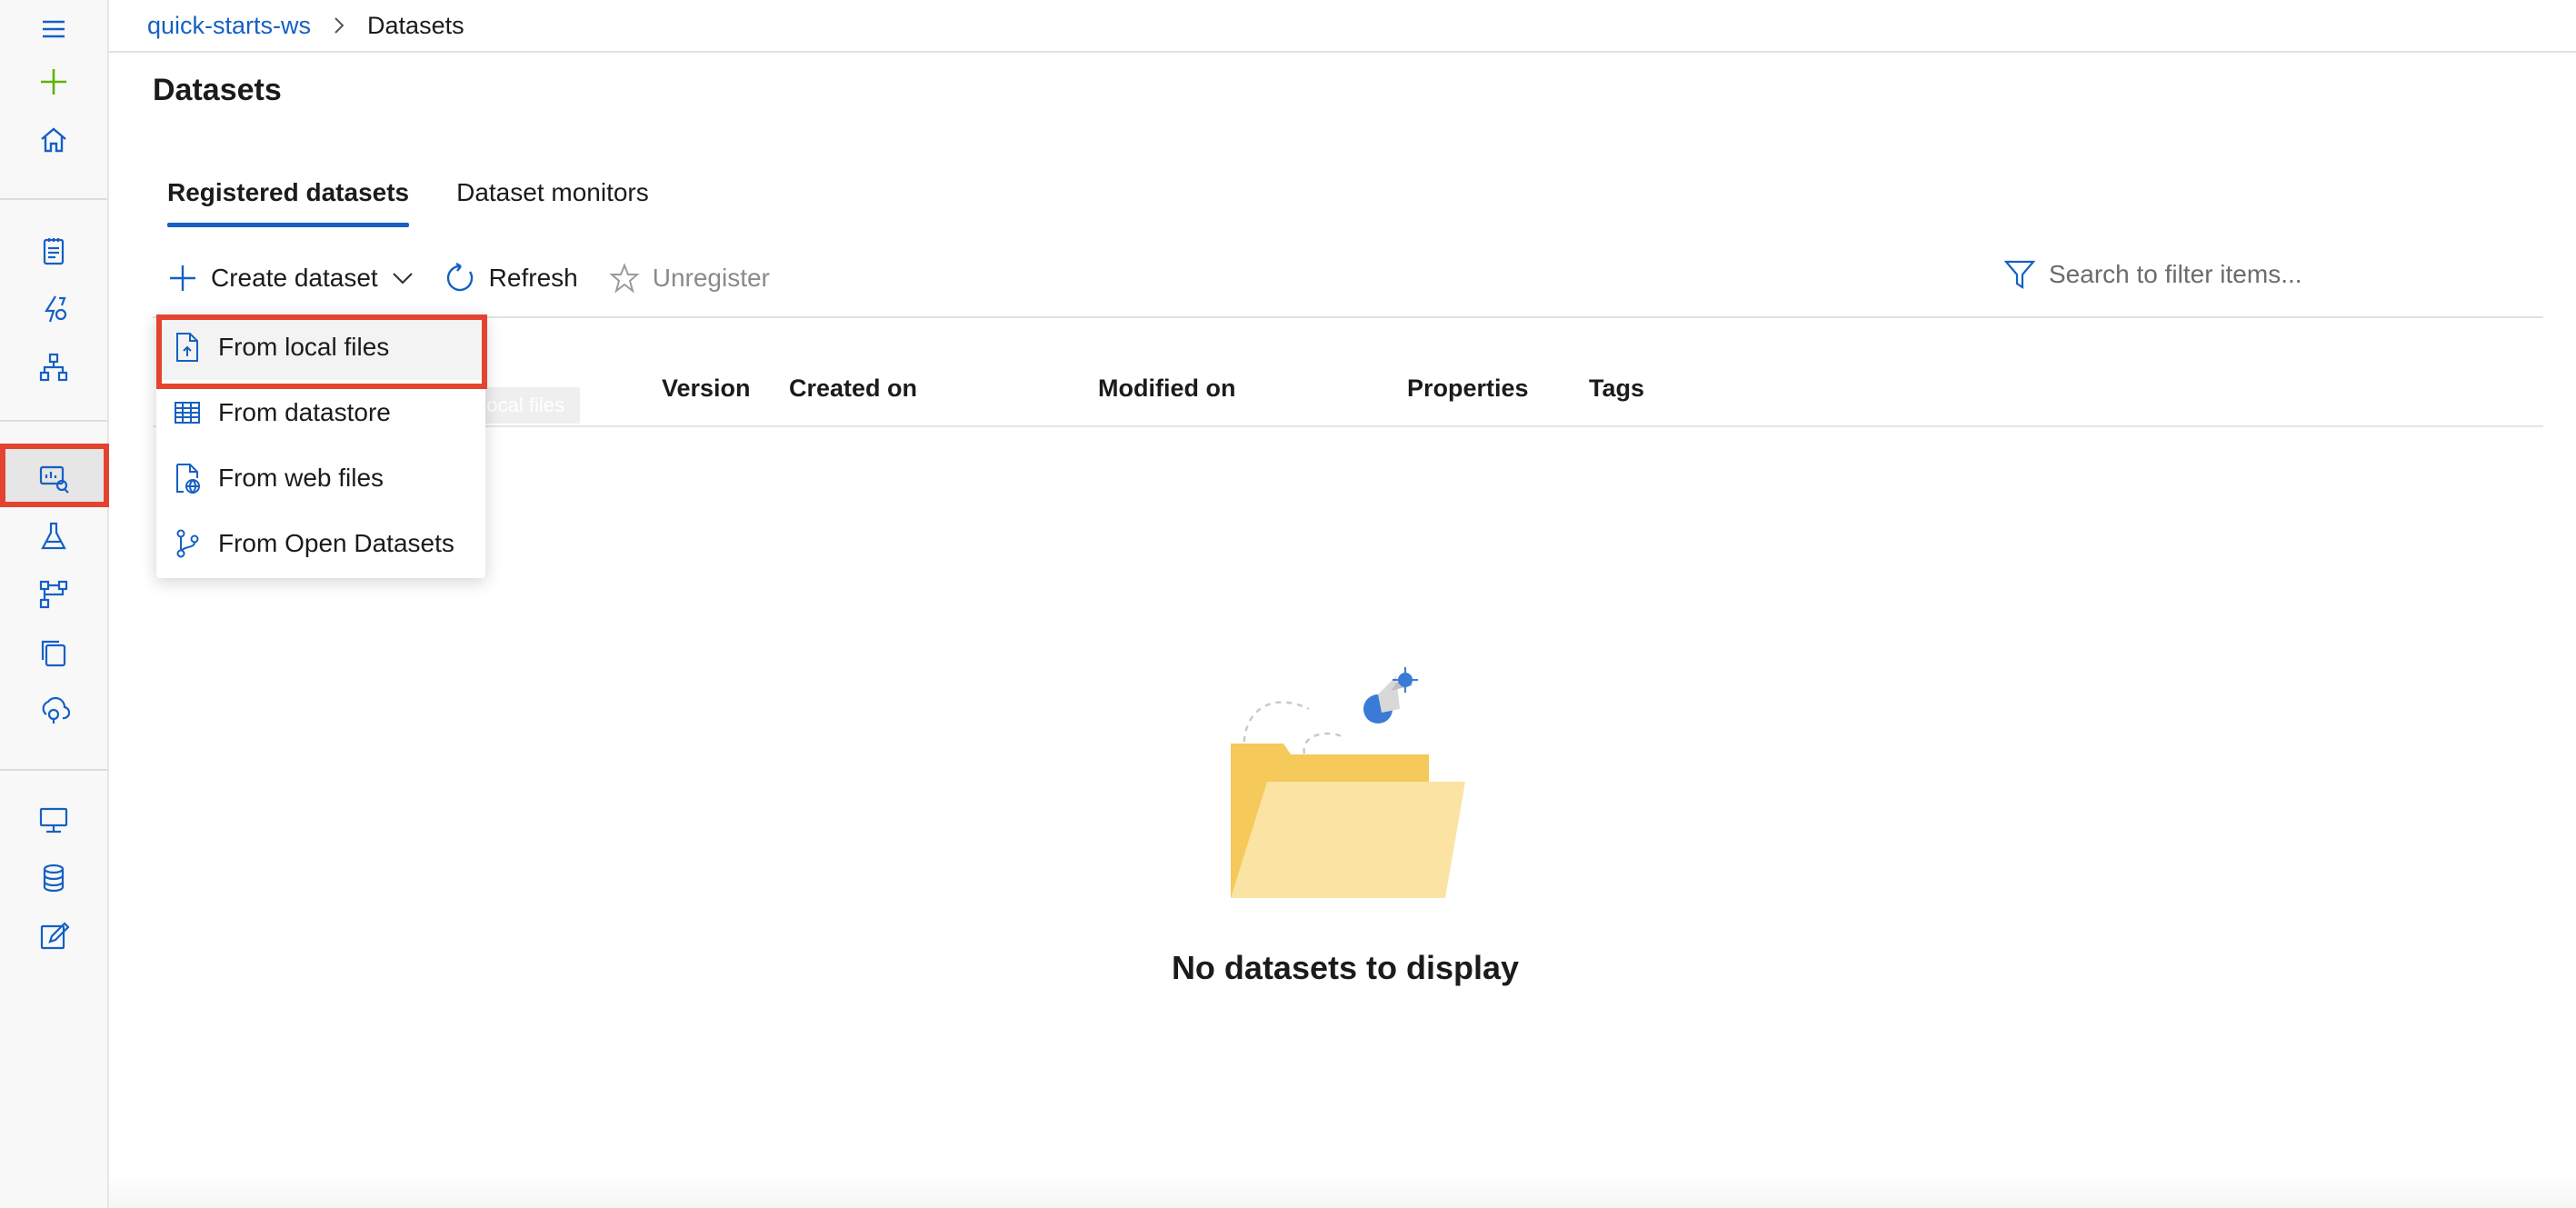 The image size is (2576, 1208). Describe the element at coordinates (53, 536) in the screenshot. I see `experiments-icon` at that location.